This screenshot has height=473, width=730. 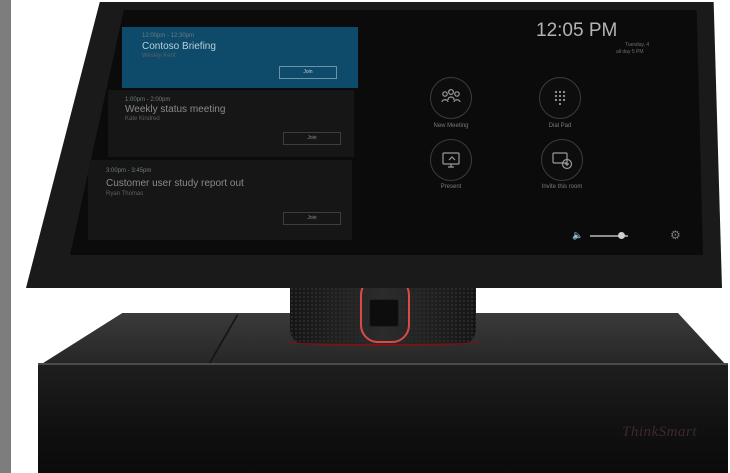 I want to click on invite-room-button, so click(x=562, y=160).